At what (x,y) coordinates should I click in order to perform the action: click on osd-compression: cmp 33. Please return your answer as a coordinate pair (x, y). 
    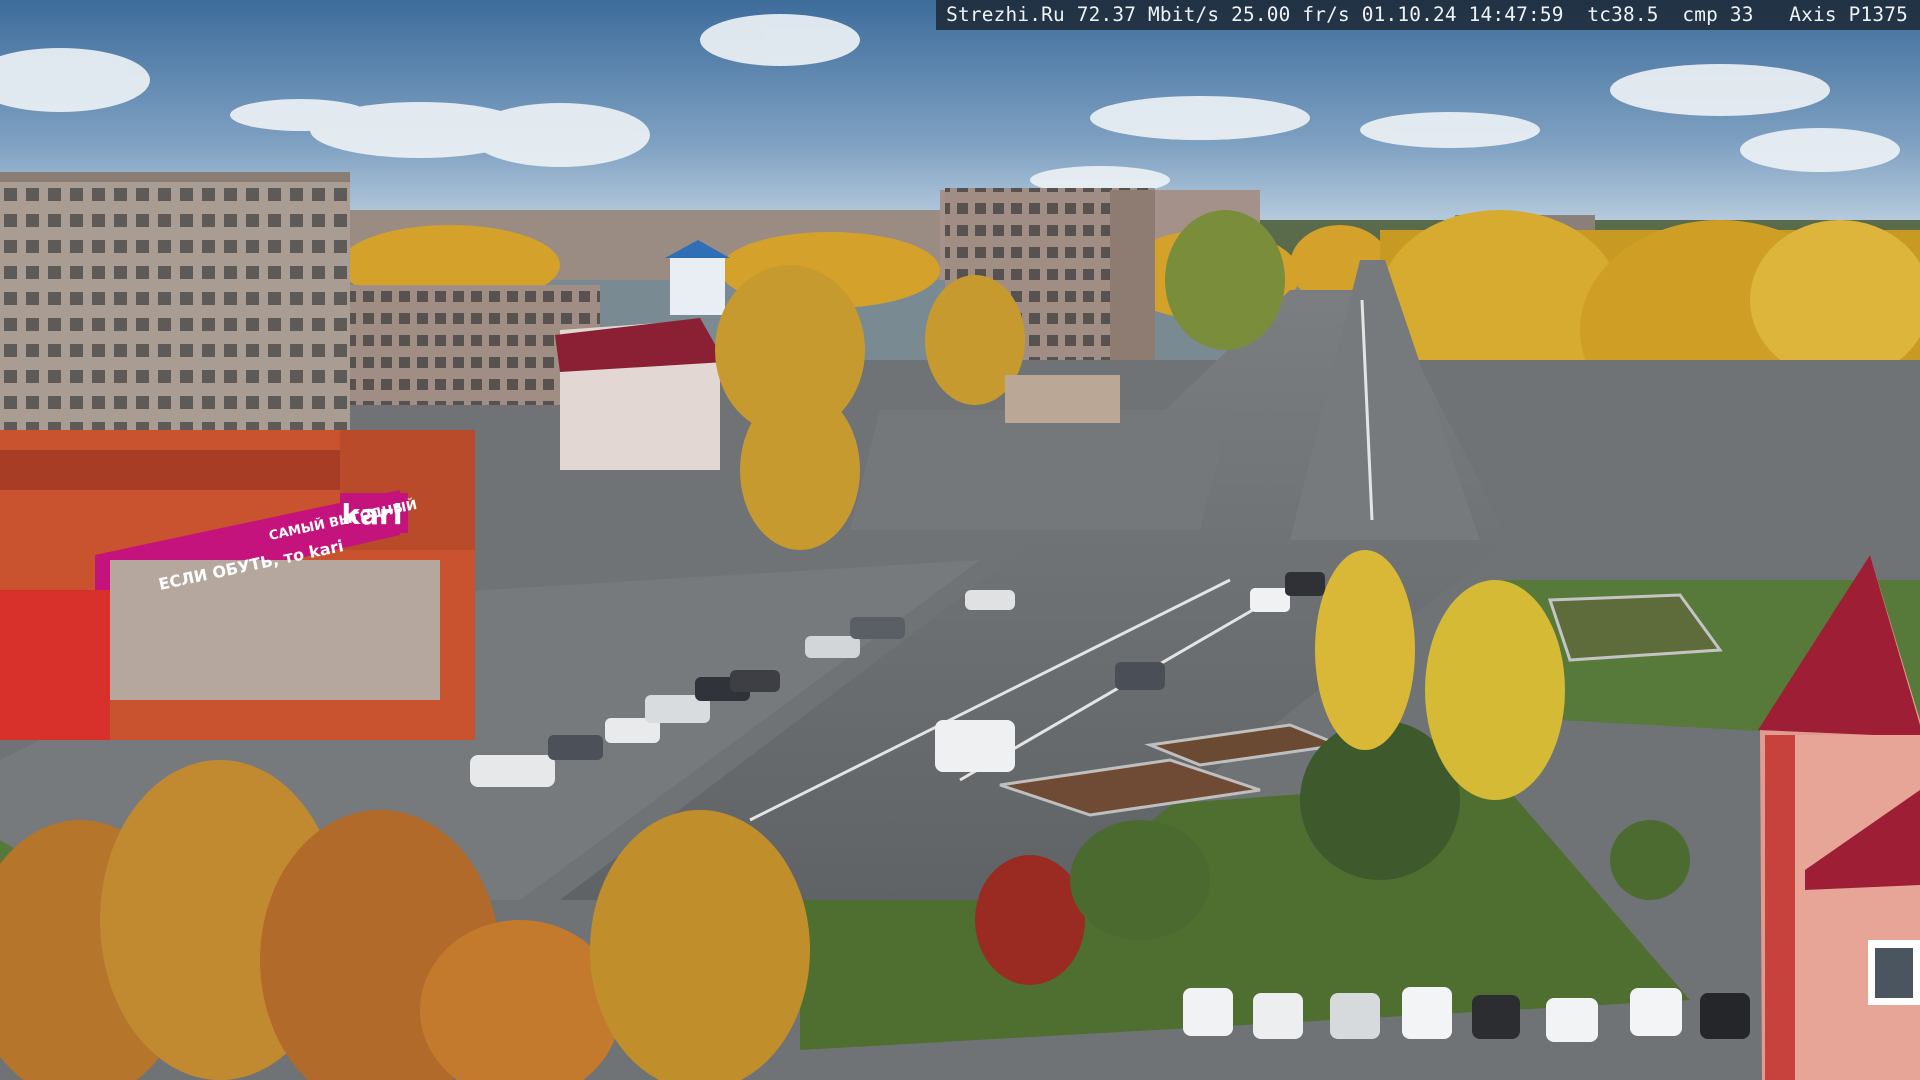
    Looking at the image, I should click on (1718, 14).